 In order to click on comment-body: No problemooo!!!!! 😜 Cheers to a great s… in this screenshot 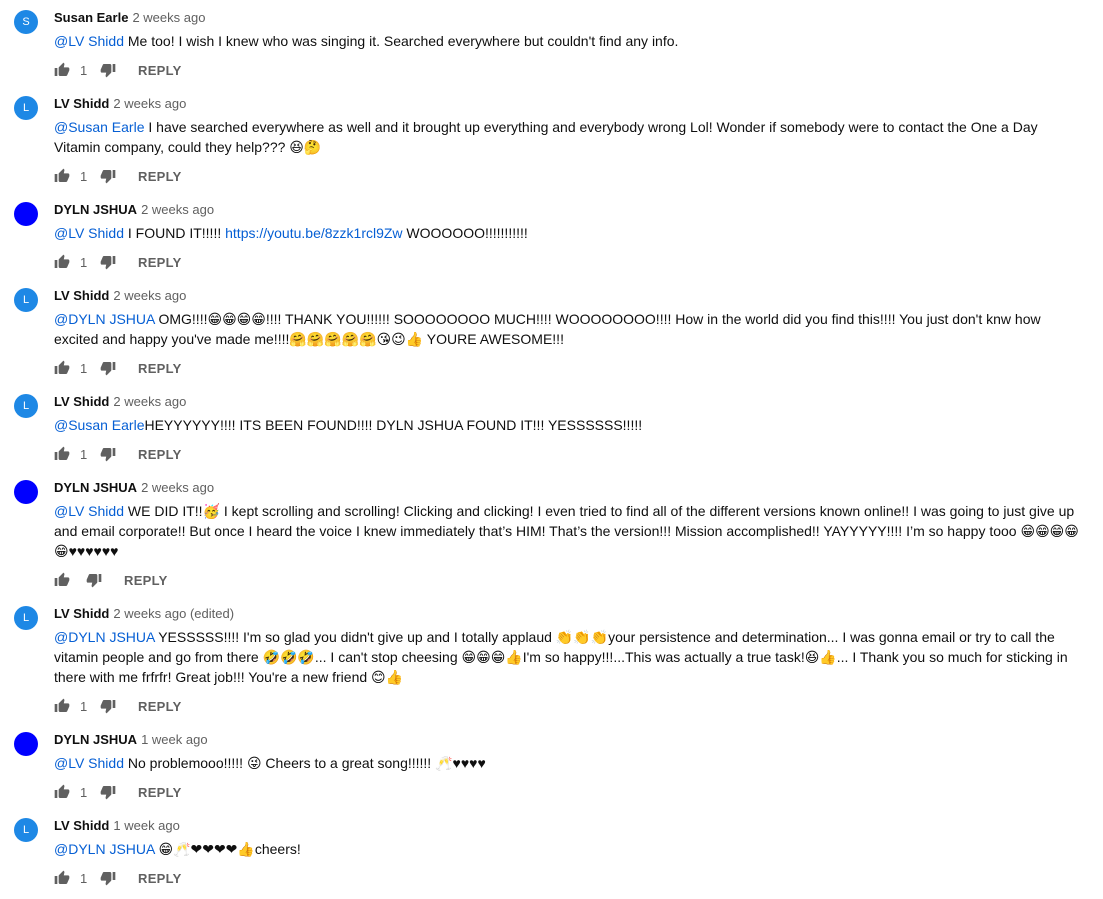, I will do `click(305, 763)`.